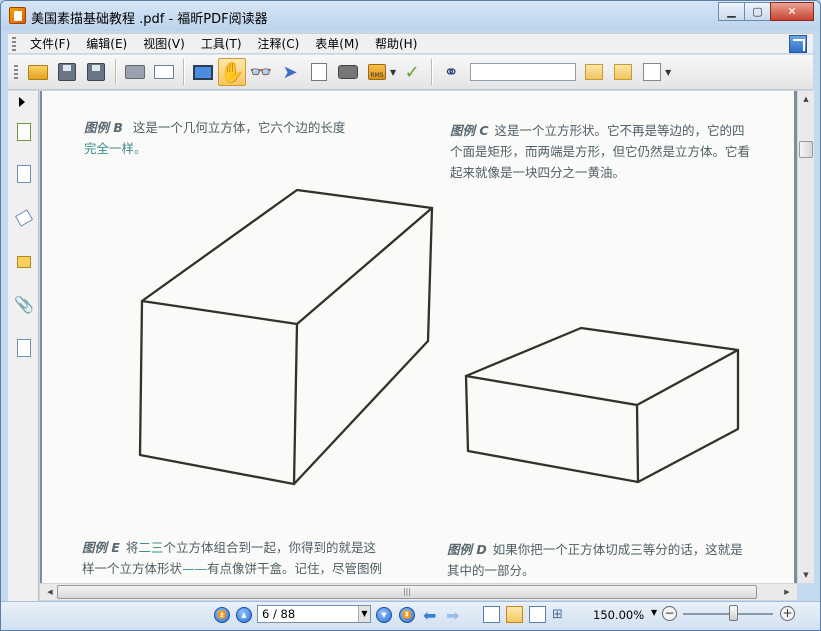 This screenshot has width=821, height=631. I want to click on find-next-button, so click(623, 72).